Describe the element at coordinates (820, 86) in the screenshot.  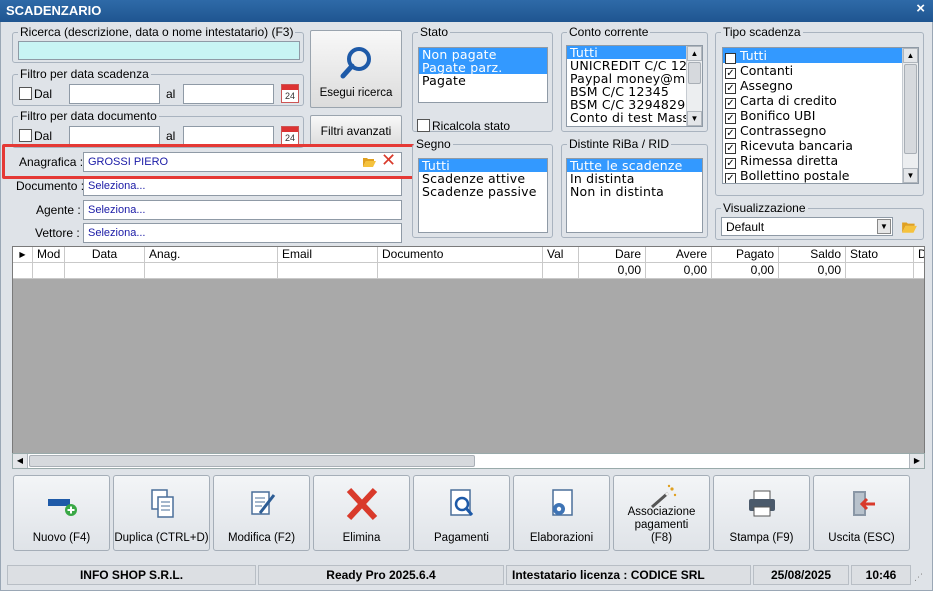
I see `tipo-item: ✓ Assegno` at that location.